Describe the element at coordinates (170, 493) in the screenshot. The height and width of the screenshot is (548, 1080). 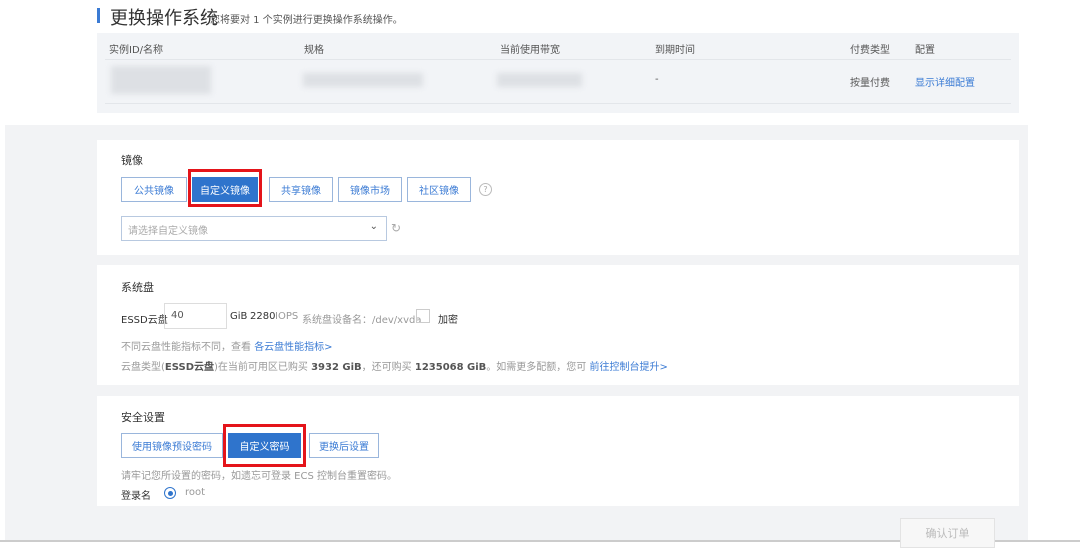
I see `root-radio` at that location.